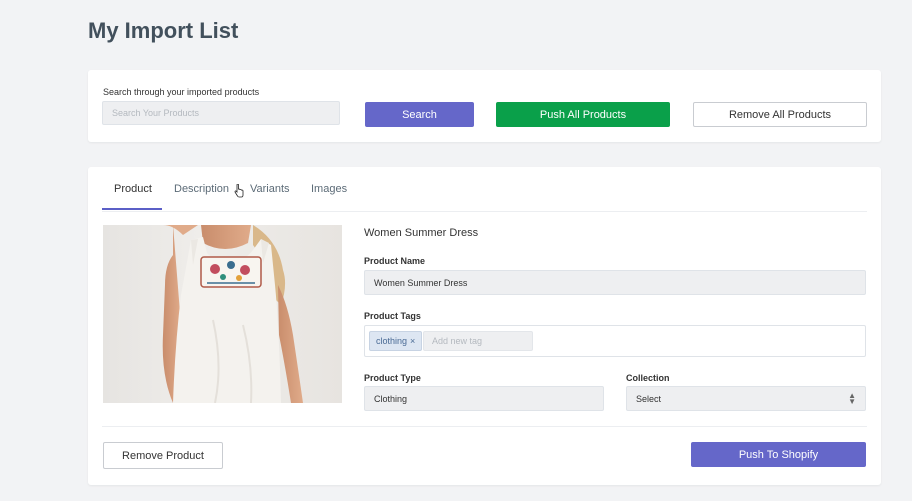  Describe the element at coordinates (395, 261) in the screenshot. I see `product-name-label: Product Name` at that location.